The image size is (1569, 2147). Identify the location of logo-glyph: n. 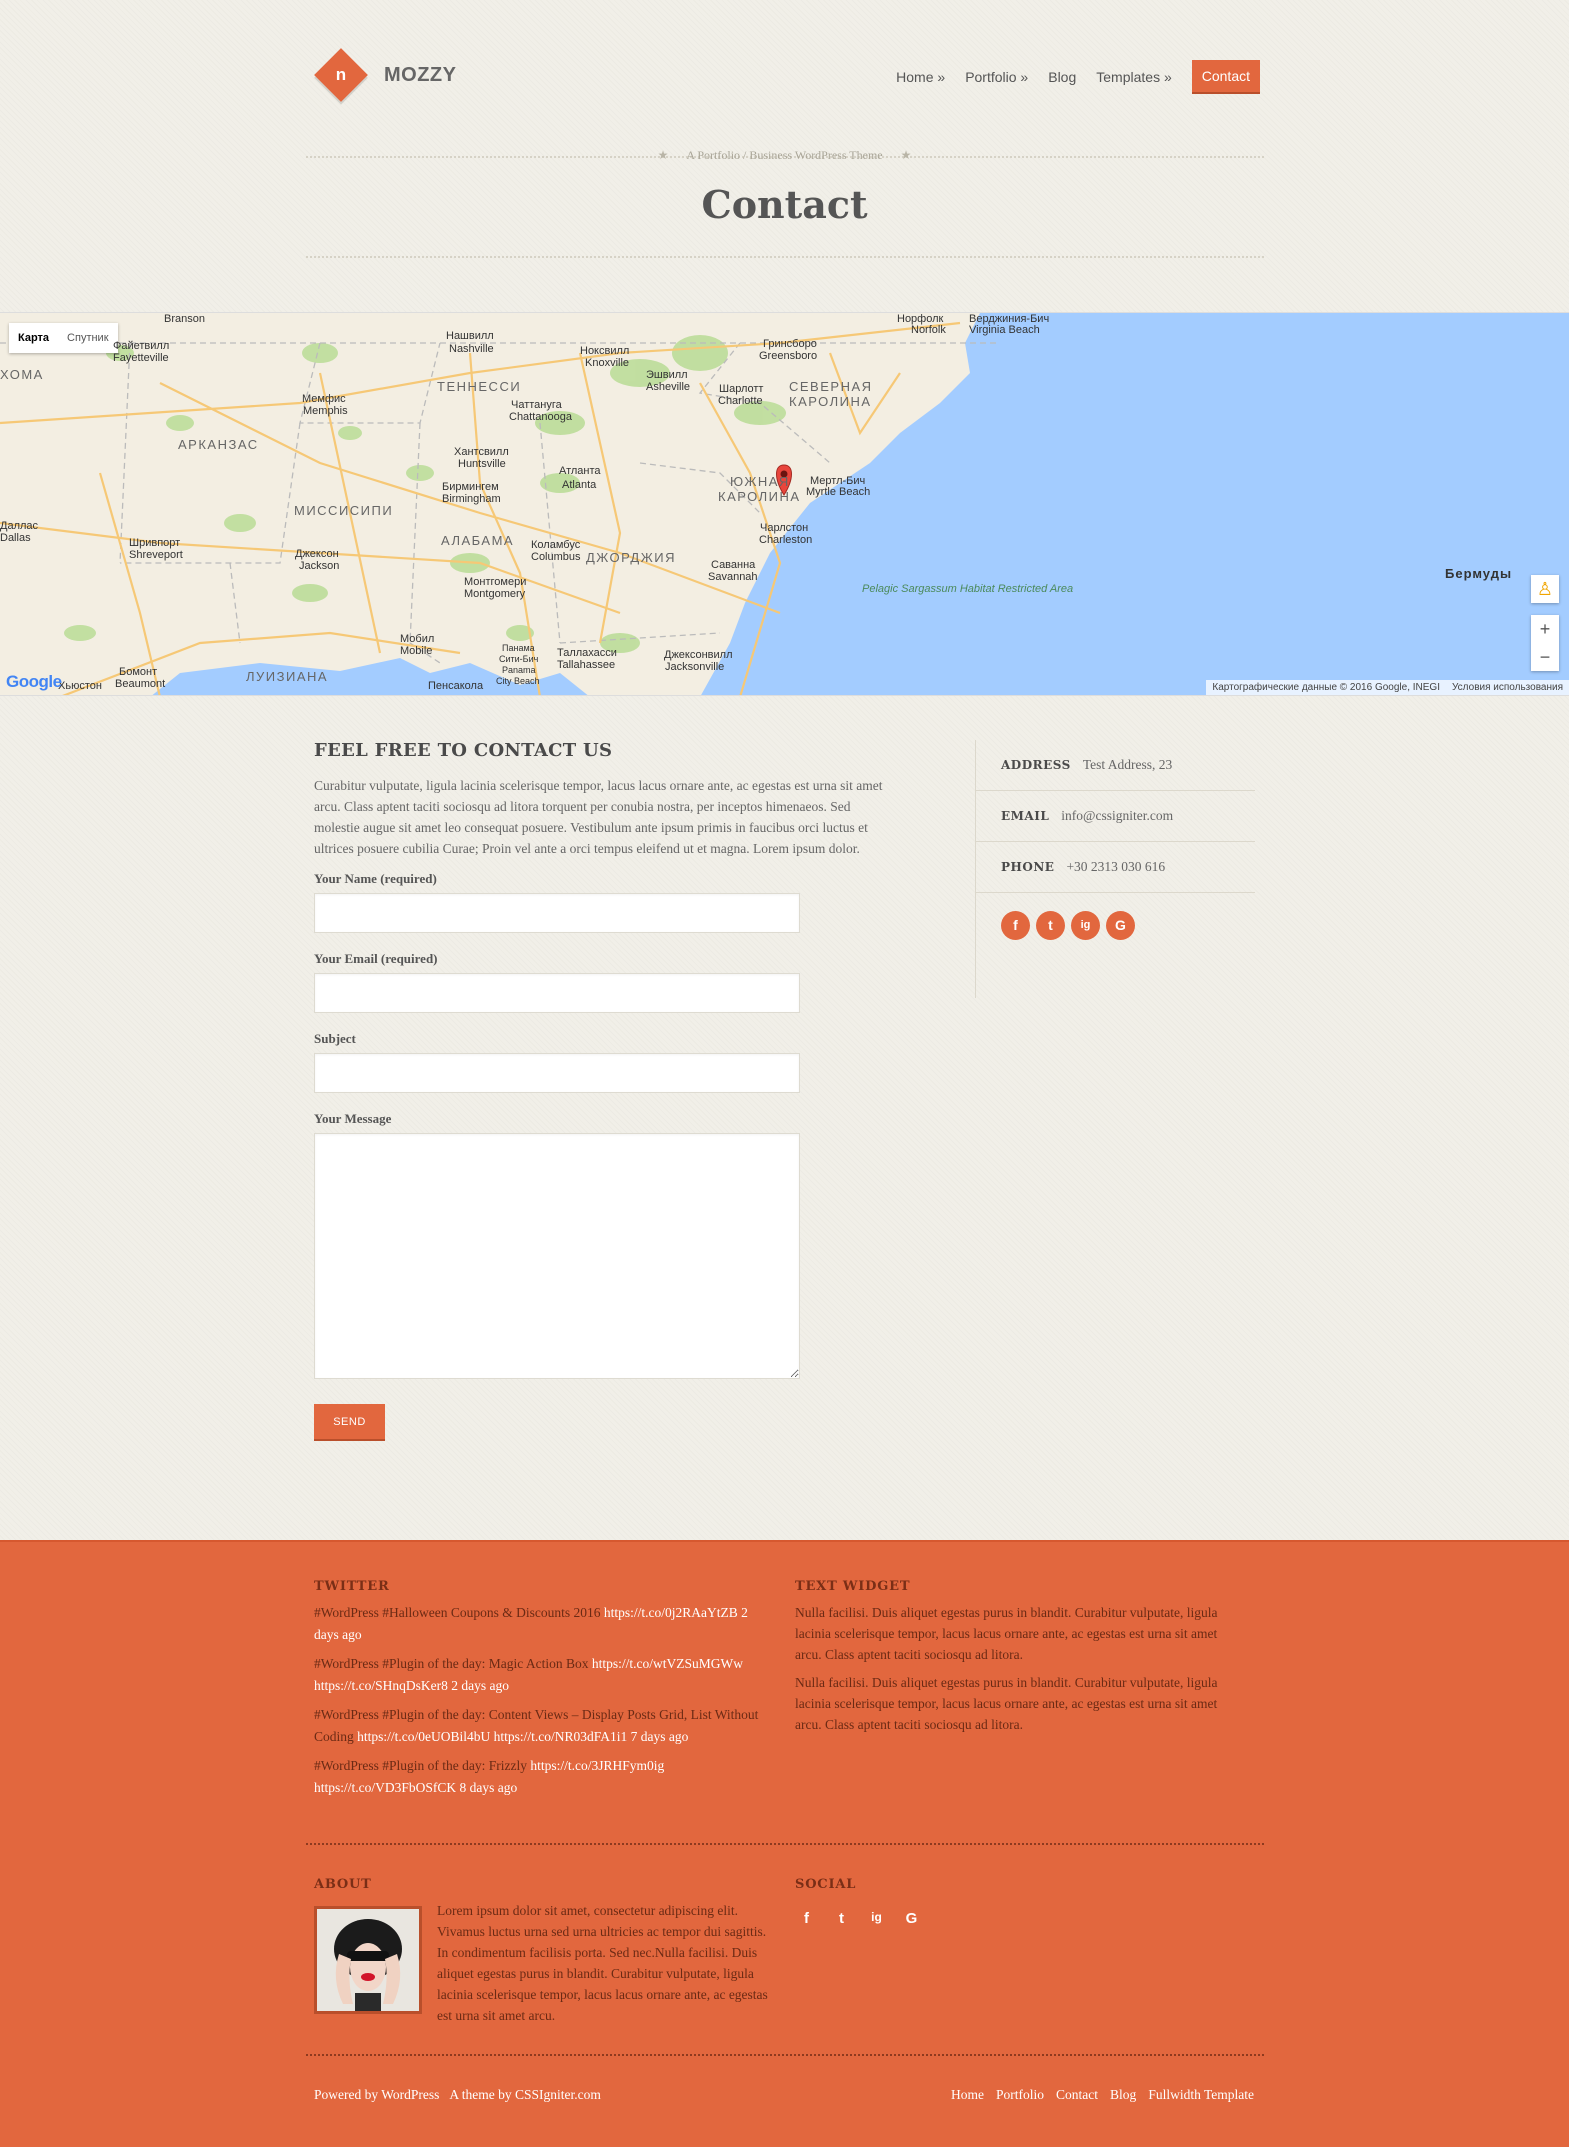
(341, 74).